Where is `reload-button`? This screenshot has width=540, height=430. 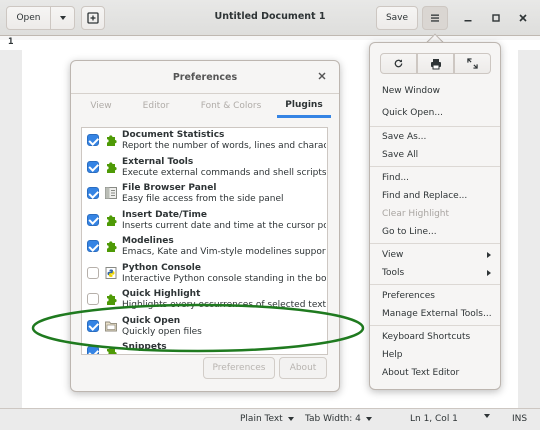 reload-button is located at coordinates (398, 63).